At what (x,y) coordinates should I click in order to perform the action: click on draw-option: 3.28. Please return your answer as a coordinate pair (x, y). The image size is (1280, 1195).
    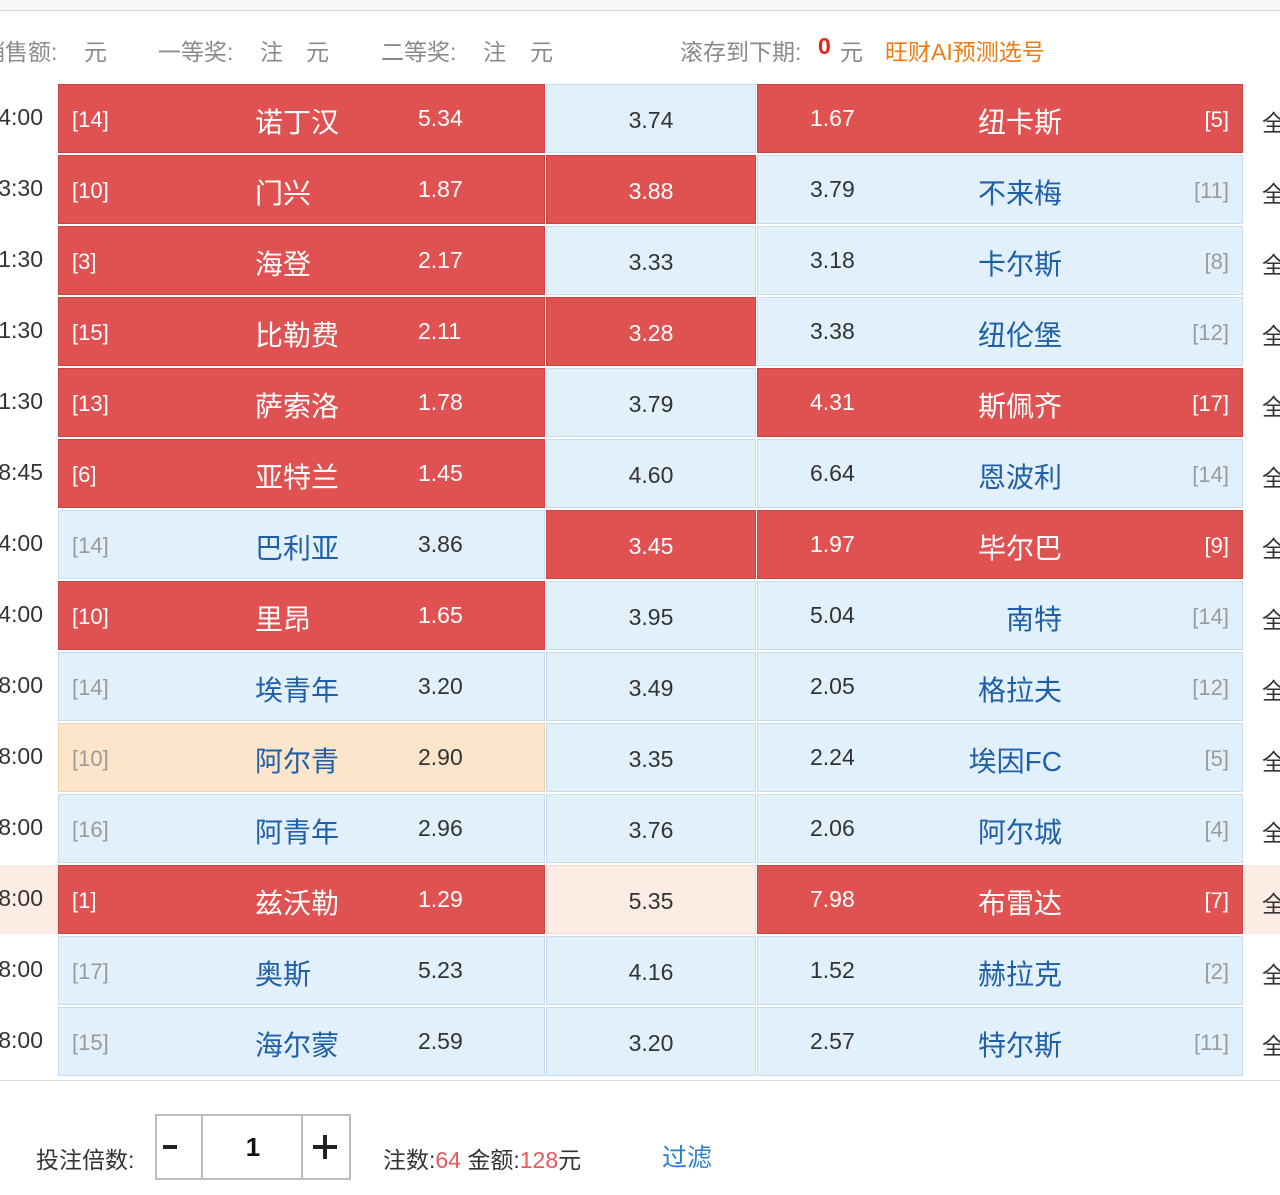
    Looking at the image, I should click on (651, 331).